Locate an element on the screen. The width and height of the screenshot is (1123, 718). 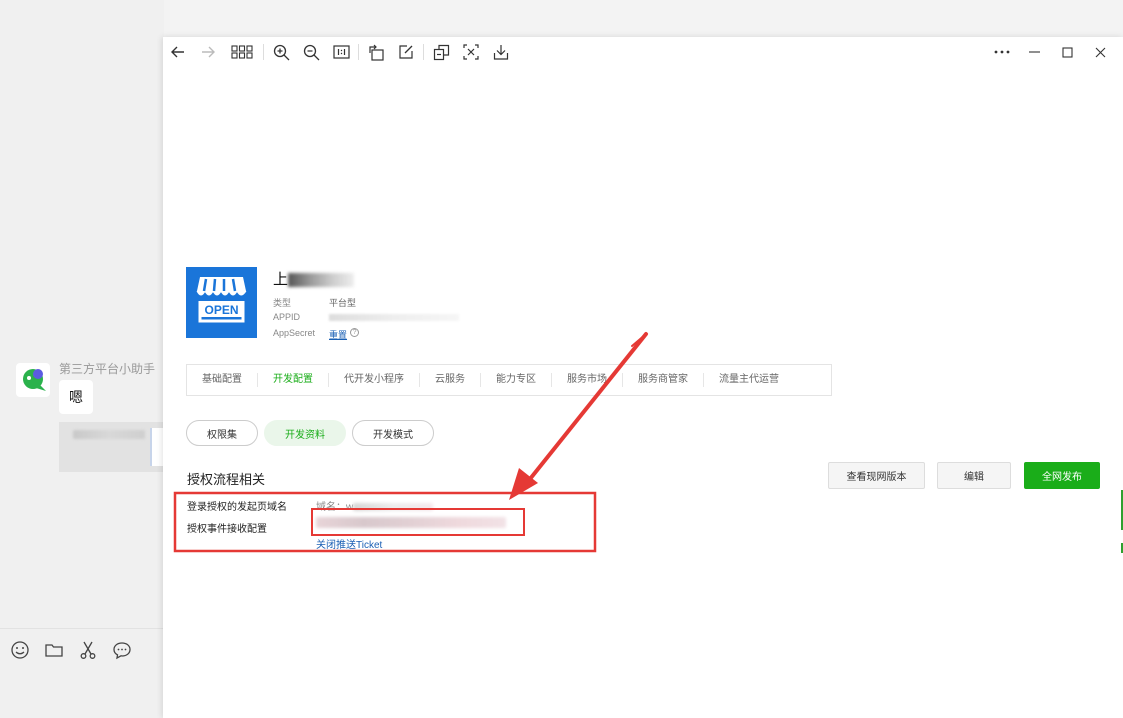
file-thumbnail is located at coordinates (157, 447).